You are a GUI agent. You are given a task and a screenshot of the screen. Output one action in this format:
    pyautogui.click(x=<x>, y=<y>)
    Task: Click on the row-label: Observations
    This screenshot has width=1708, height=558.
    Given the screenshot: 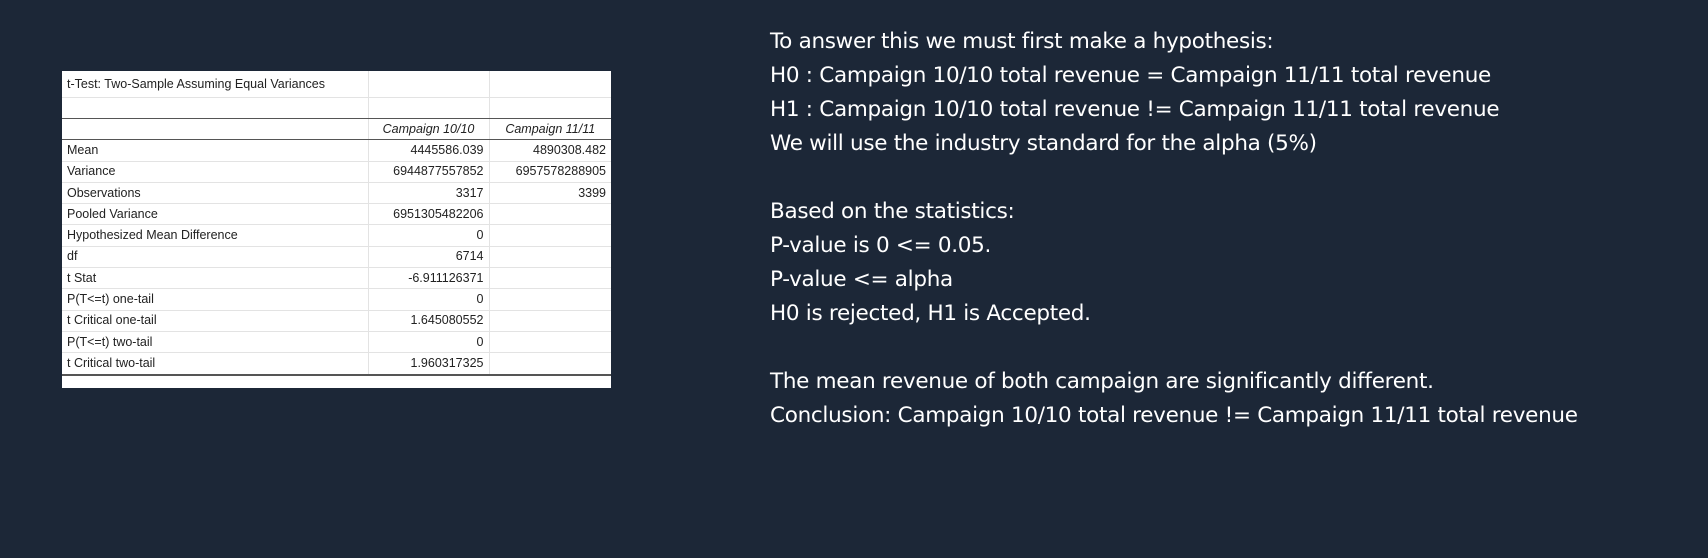 What is the action you would take?
    pyautogui.click(x=215, y=193)
    